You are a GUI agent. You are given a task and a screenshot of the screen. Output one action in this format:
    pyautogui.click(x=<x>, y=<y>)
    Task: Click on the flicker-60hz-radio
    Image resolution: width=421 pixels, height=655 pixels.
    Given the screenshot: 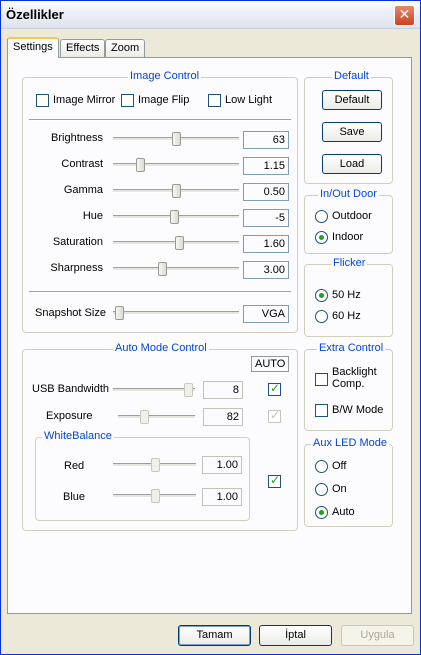 What is the action you would take?
    pyautogui.click(x=321, y=316)
    